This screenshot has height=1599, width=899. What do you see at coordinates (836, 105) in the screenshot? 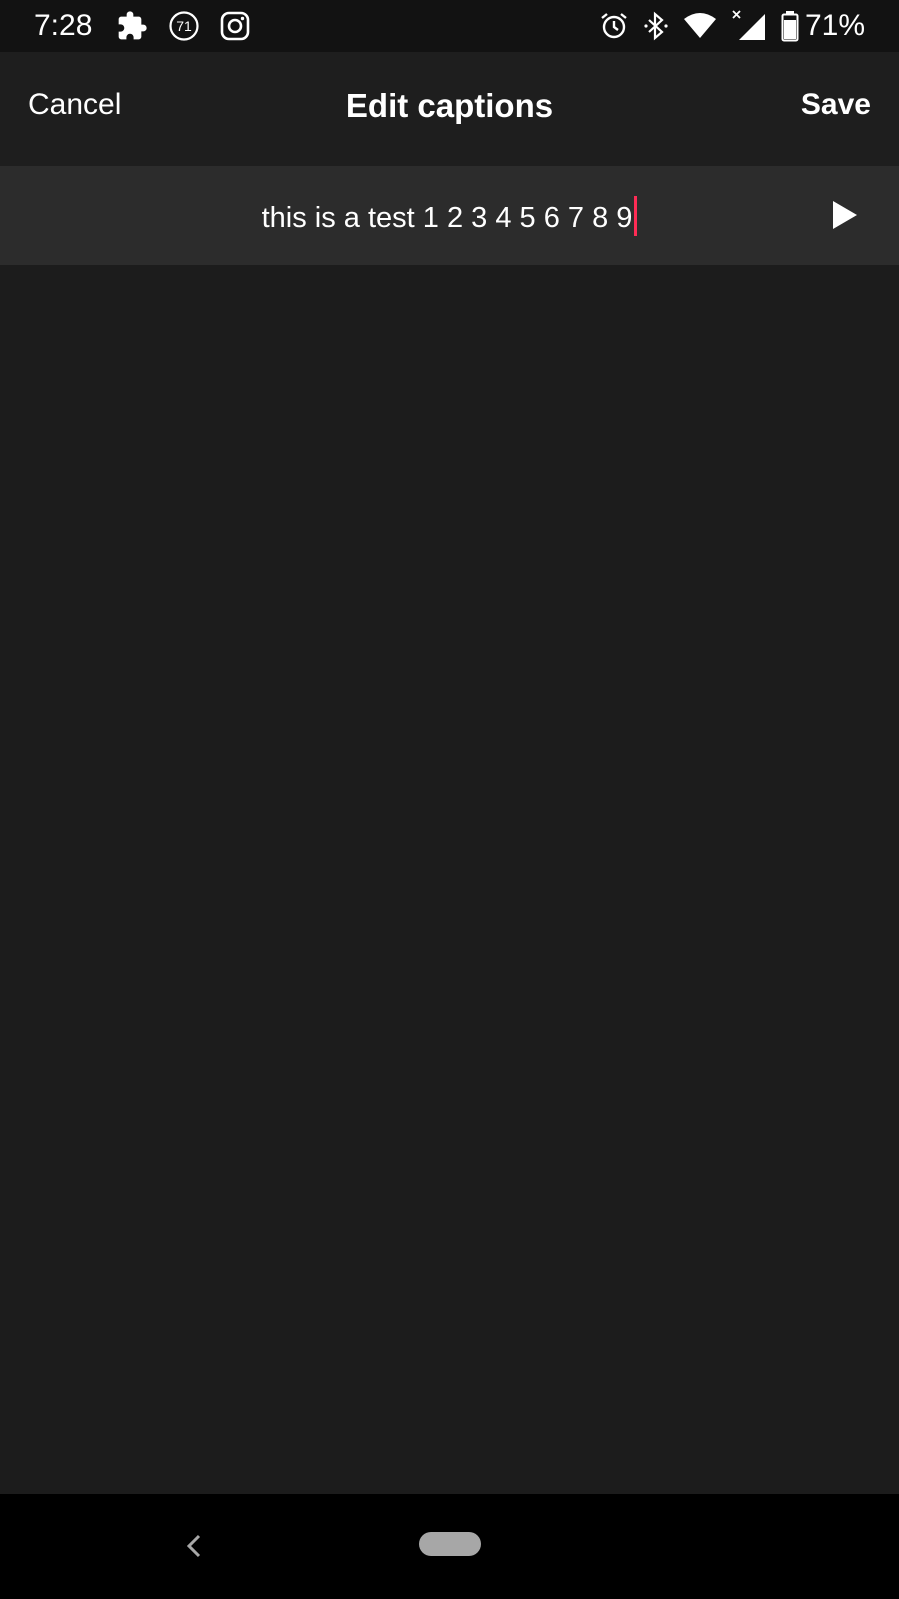
I see `save-button: Save` at bounding box center [836, 105].